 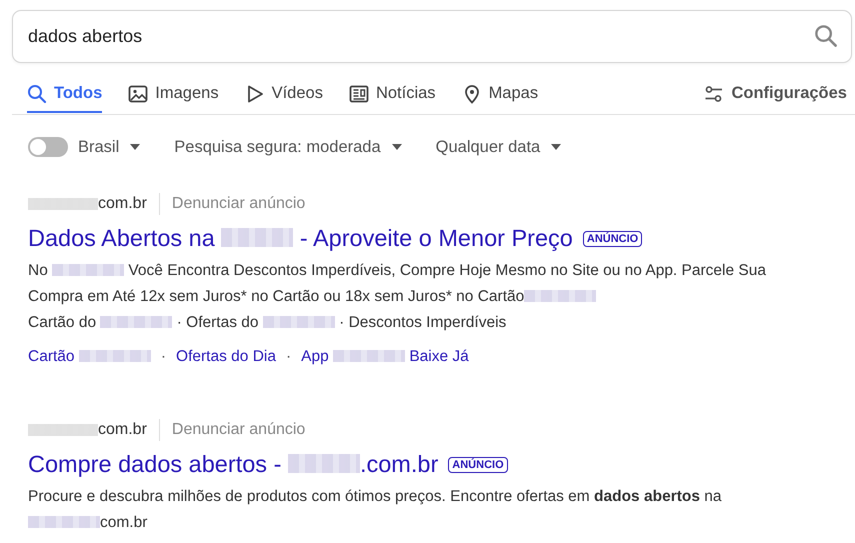 What do you see at coordinates (500, 93) in the screenshot?
I see `tab: Mapas` at bounding box center [500, 93].